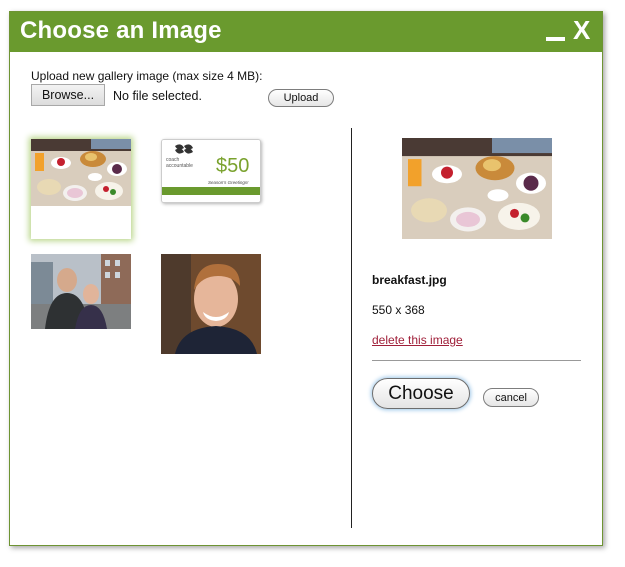 The image size is (625, 567). What do you see at coordinates (228, 182) in the screenshot?
I see `svg-text: Season's Greetings!` at bounding box center [228, 182].